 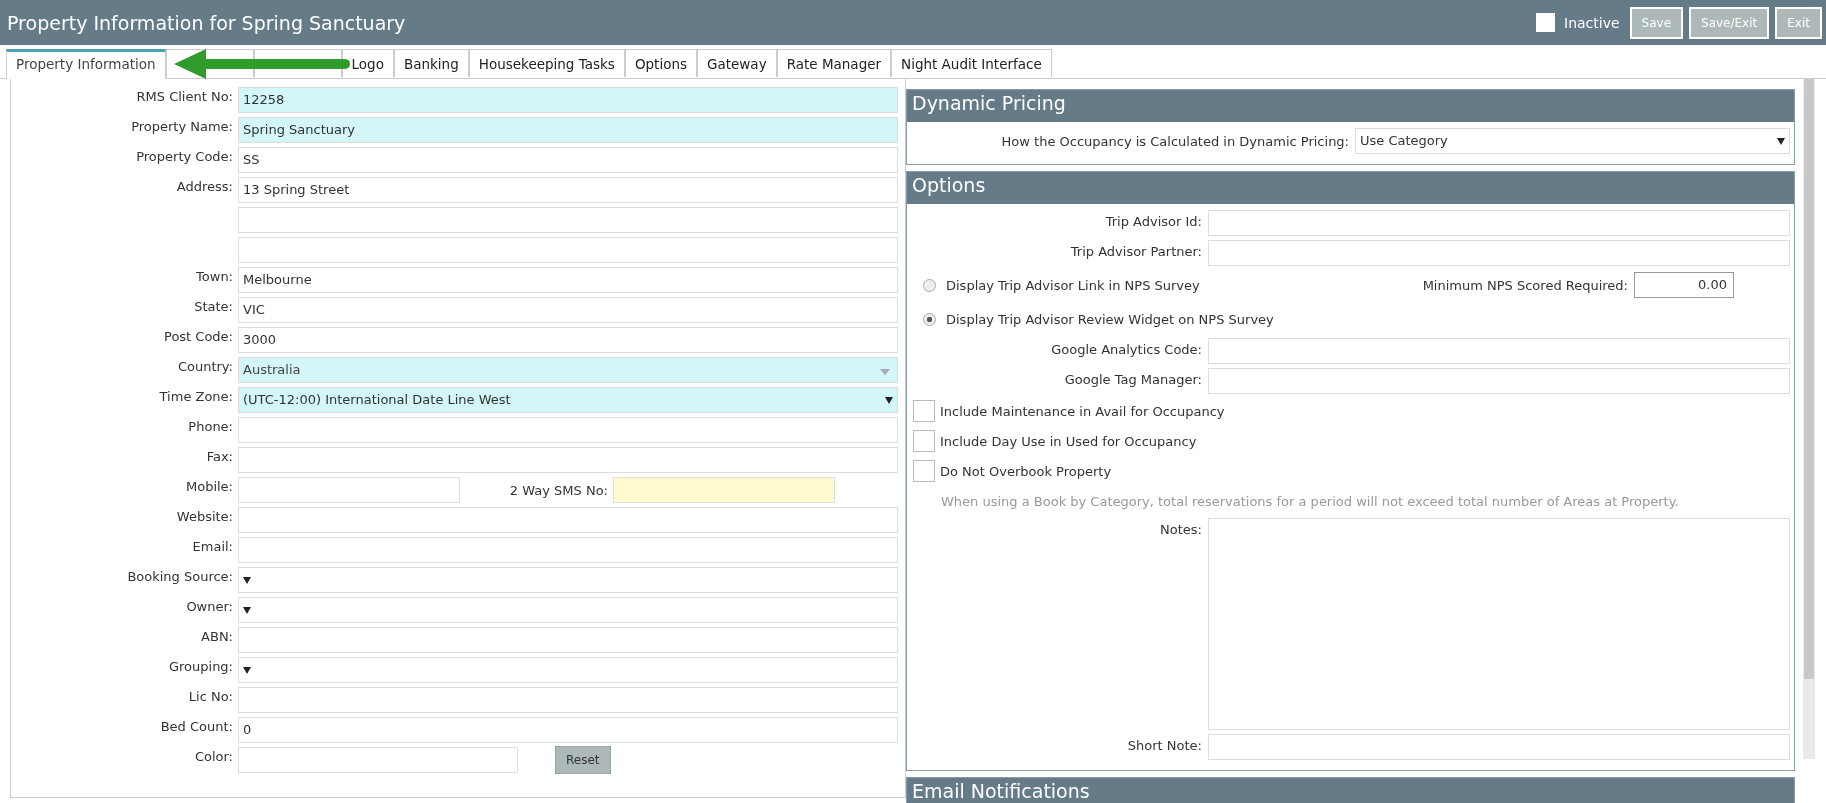 What do you see at coordinates (1592, 22) in the screenshot?
I see `checkbox-label: Inactive` at bounding box center [1592, 22].